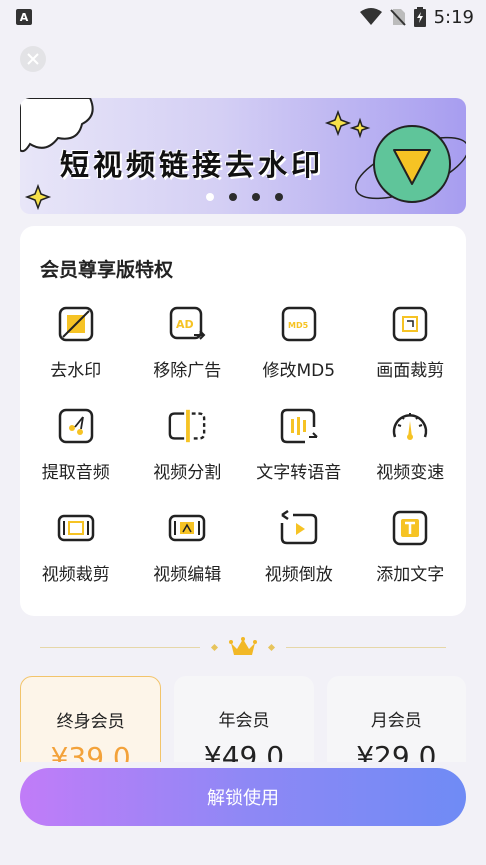 The width and height of the screenshot is (486, 865). Describe the element at coordinates (187, 528) in the screenshot. I see `video-edit-icon` at that location.